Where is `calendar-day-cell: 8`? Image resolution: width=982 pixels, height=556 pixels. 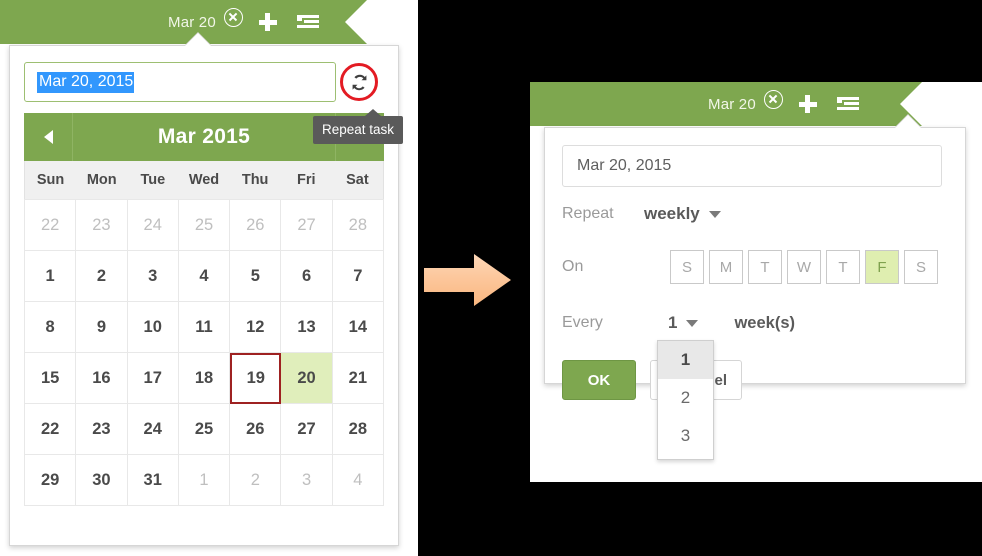
calendar-day-cell: 8 is located at coordinates (51, 327).